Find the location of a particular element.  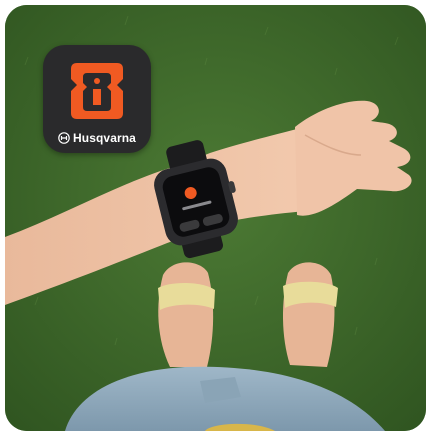

husqvarna-crown-logo-icon is located at coordinates (64, 138).